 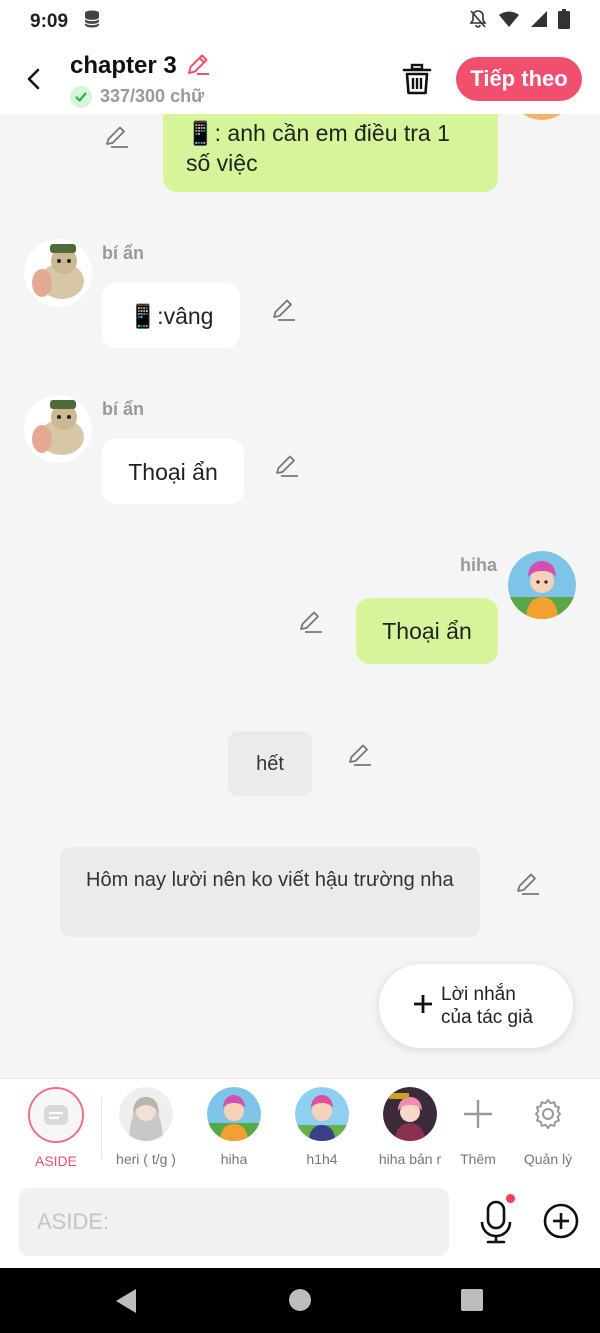 I want to click on triangle-back-icon, so click(x=126, y=1301).